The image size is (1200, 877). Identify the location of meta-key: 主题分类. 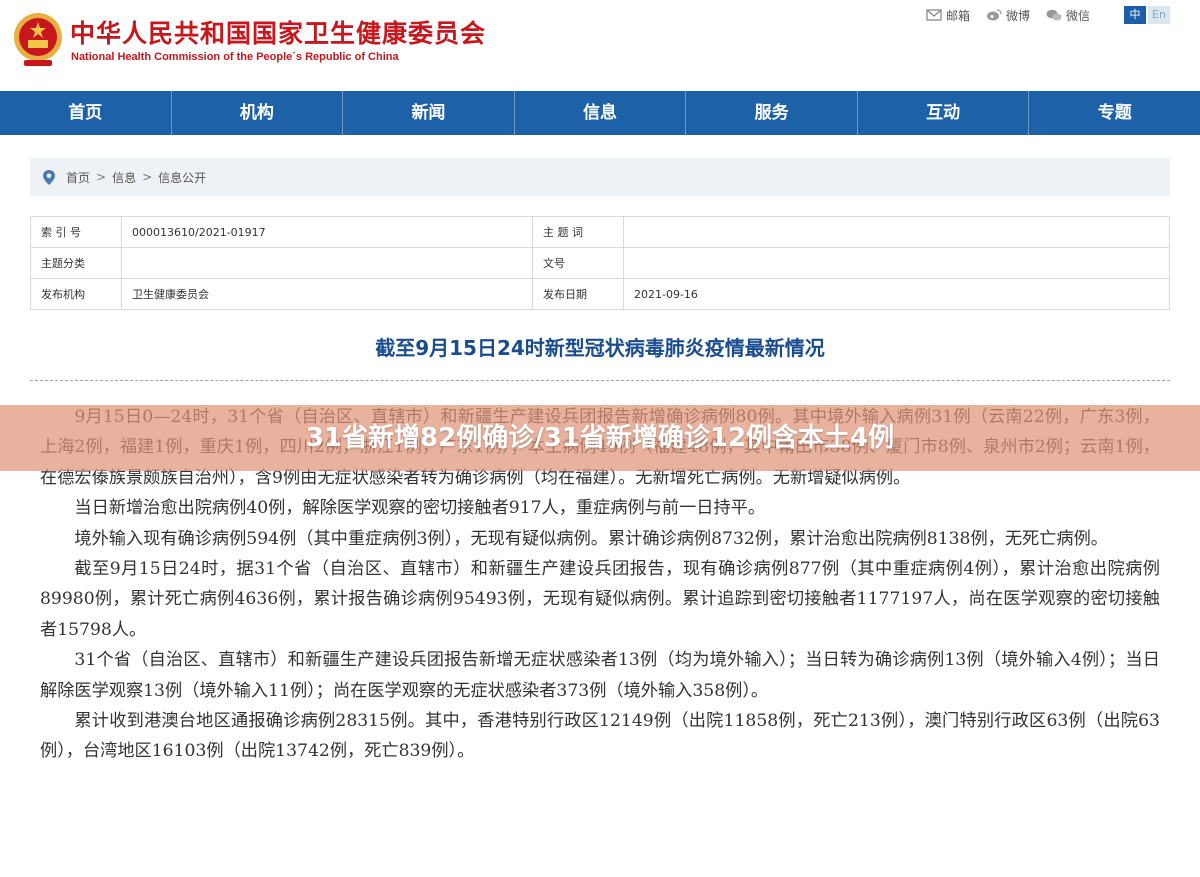
(76, 263).